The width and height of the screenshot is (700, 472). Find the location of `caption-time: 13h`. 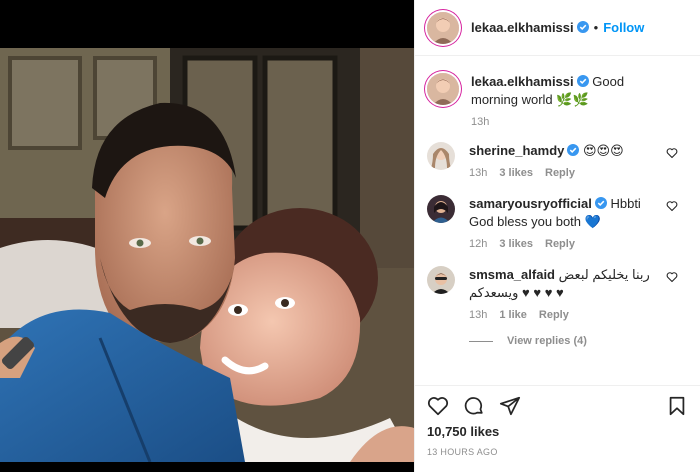

caption-time: 13h is located at coordinates (480, 122).